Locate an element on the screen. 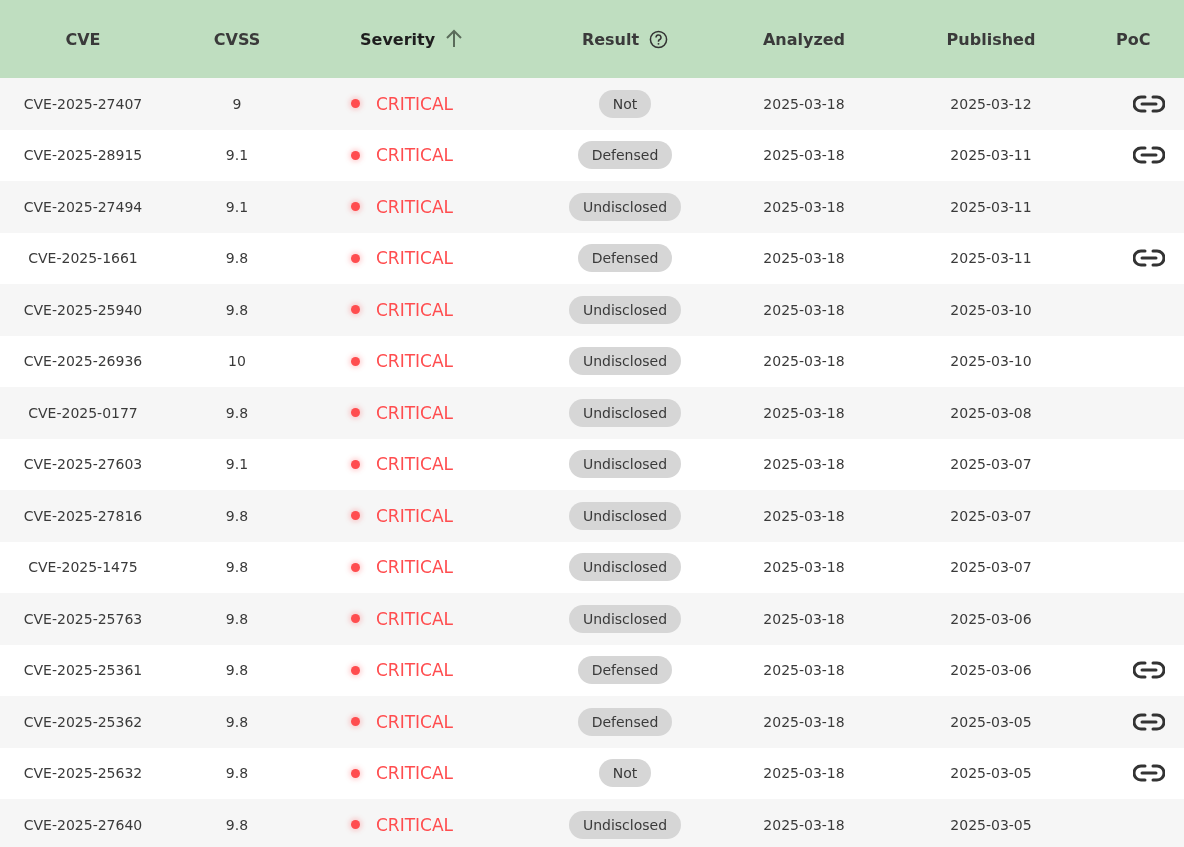 The height and width of the screenshot is (847, 1184). table-cell: 10 is located at coordinates (237, 361).